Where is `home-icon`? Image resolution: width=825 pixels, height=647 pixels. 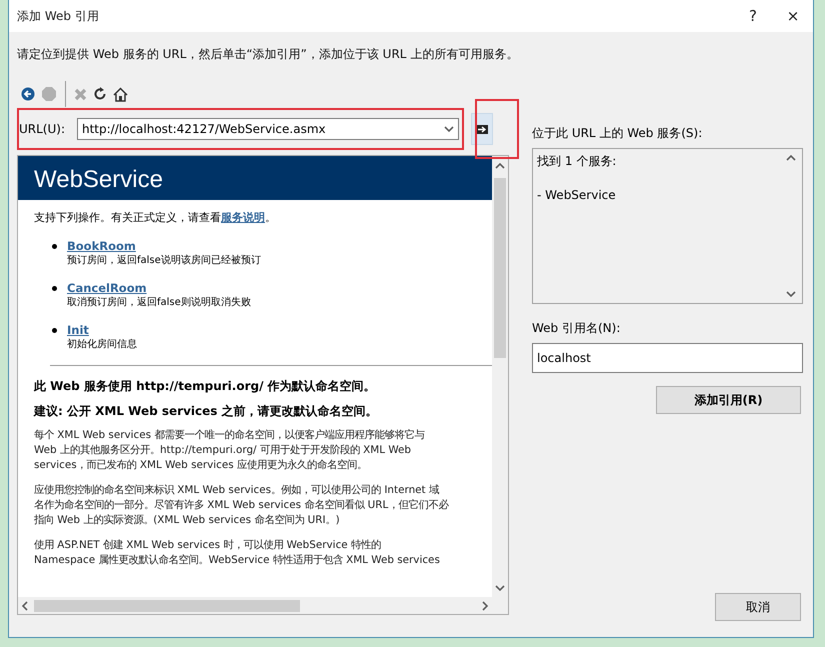 home-icon is located at coordinates (120, 94).